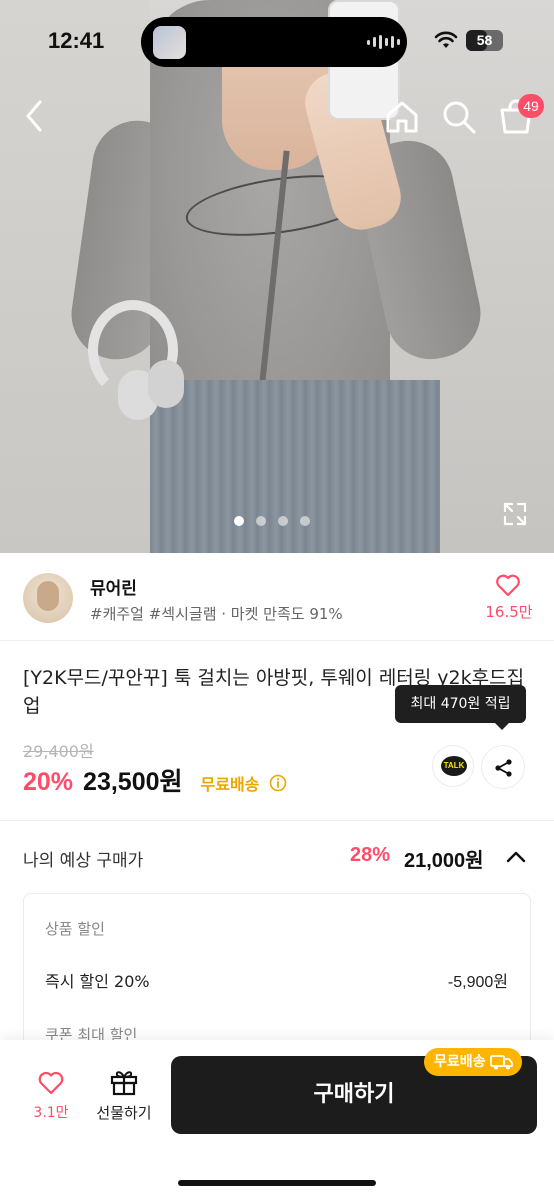 The width and height of the screenshot is (554, 1200). What do you see at coordinates (51, 1083) in the screenshot?
I see `heart-icon` at bounding box center [51, 1083].